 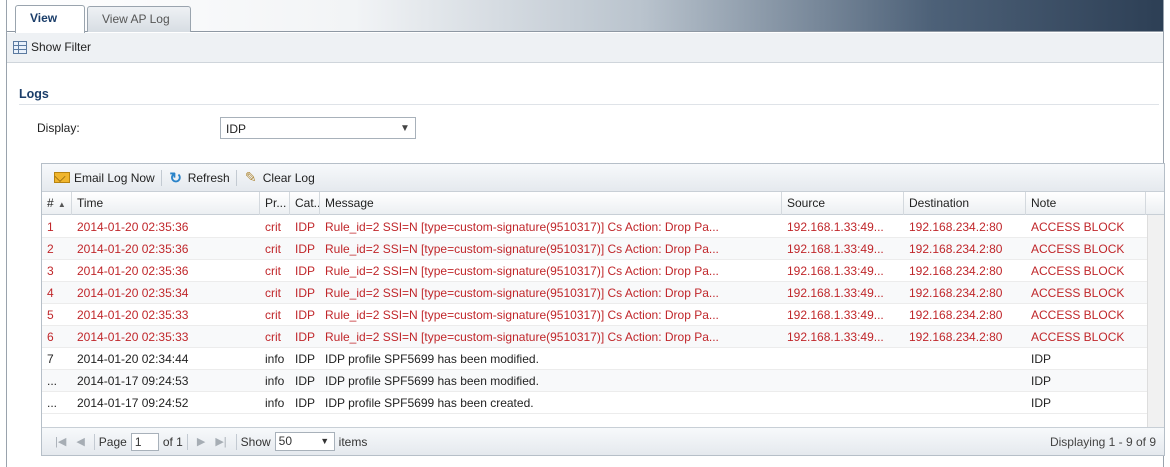 What do you see at coordinates (250, 177) in the screenshot?
I see `broom-icon: ✎` at bounding box center [250, 177].